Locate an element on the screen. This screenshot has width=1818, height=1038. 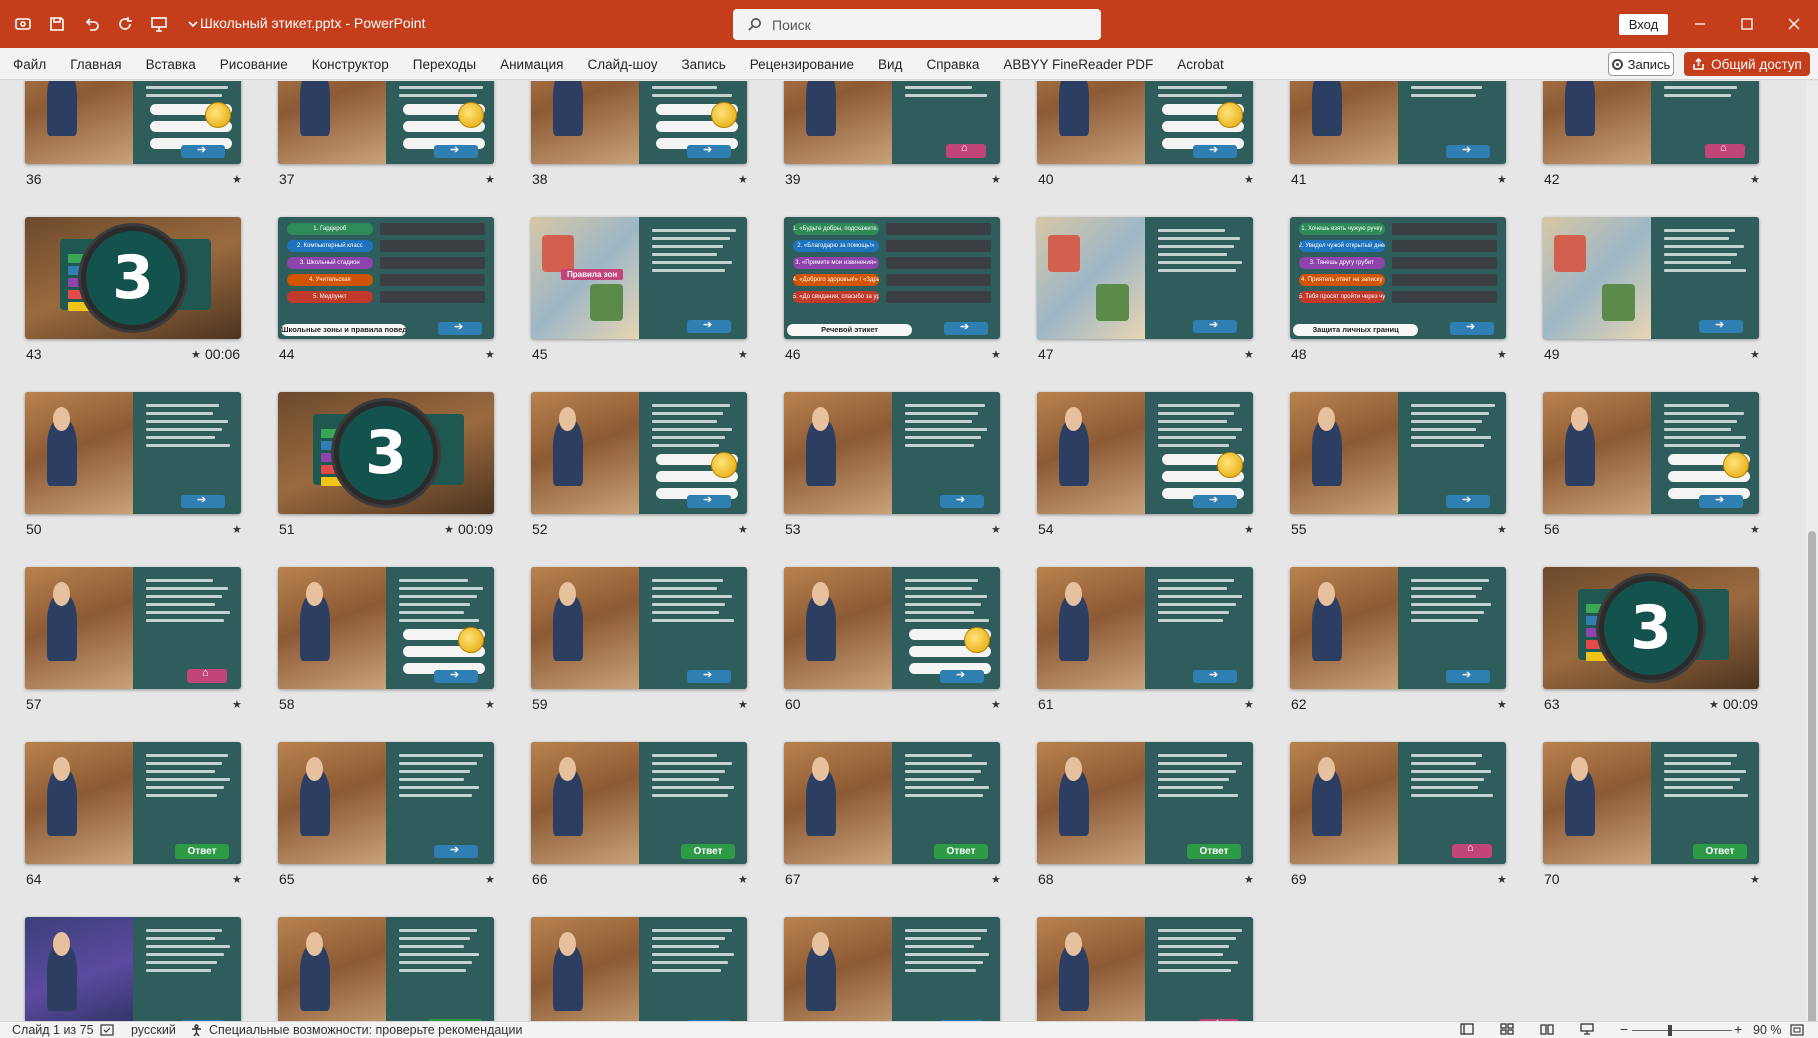
zoom-slider-thumb is located at coordinates (1670, 1030).